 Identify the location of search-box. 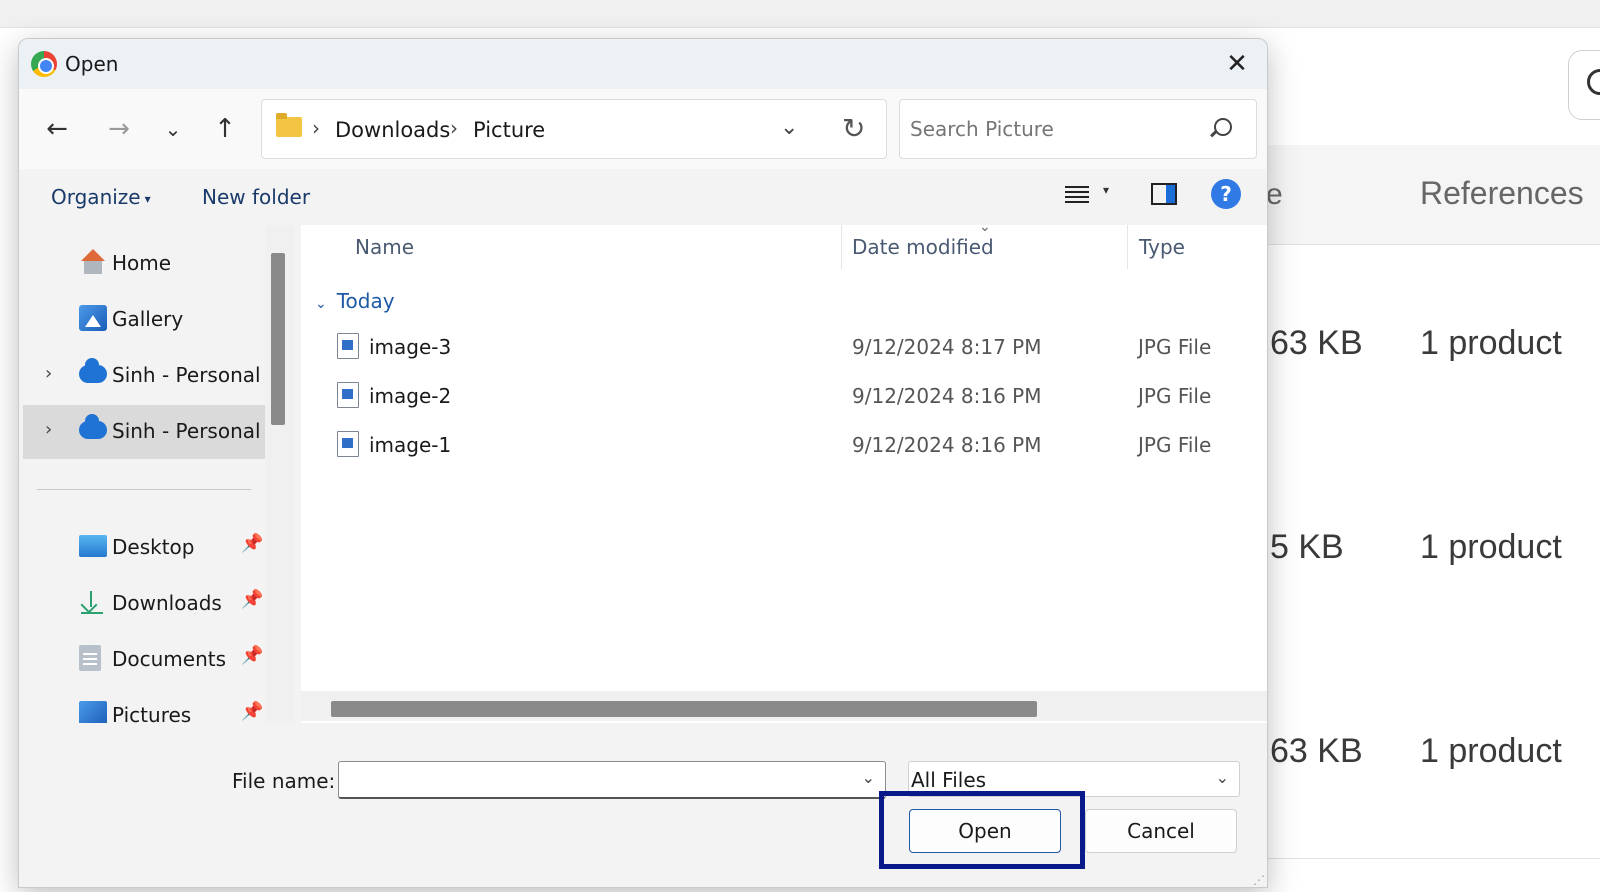
(1078, 129).